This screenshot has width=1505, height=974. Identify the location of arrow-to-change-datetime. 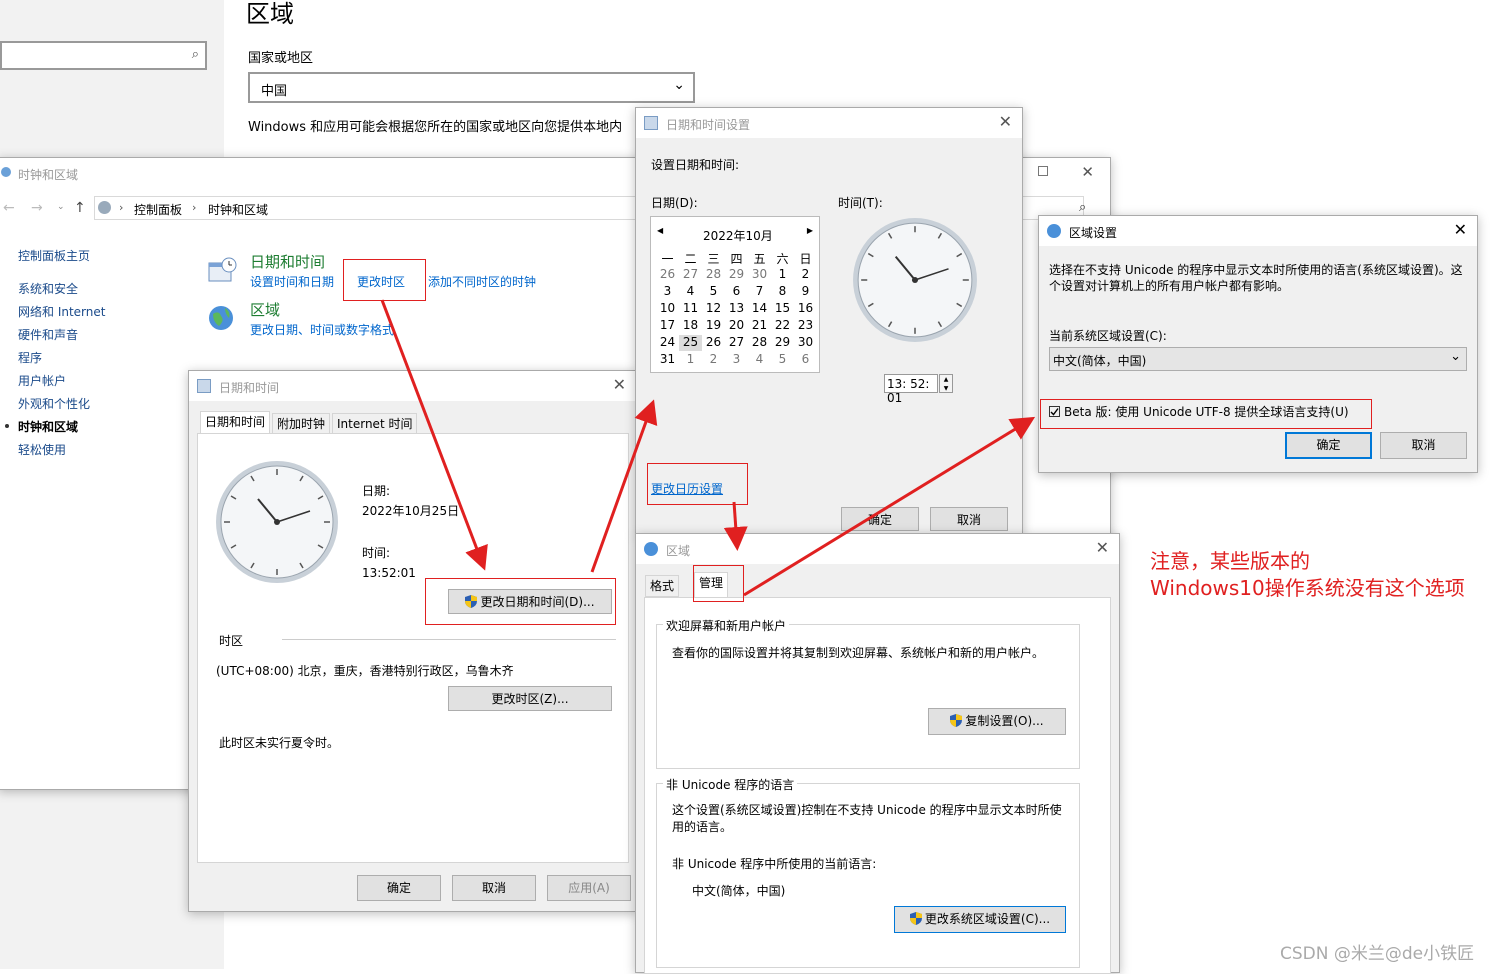
(434, 435).